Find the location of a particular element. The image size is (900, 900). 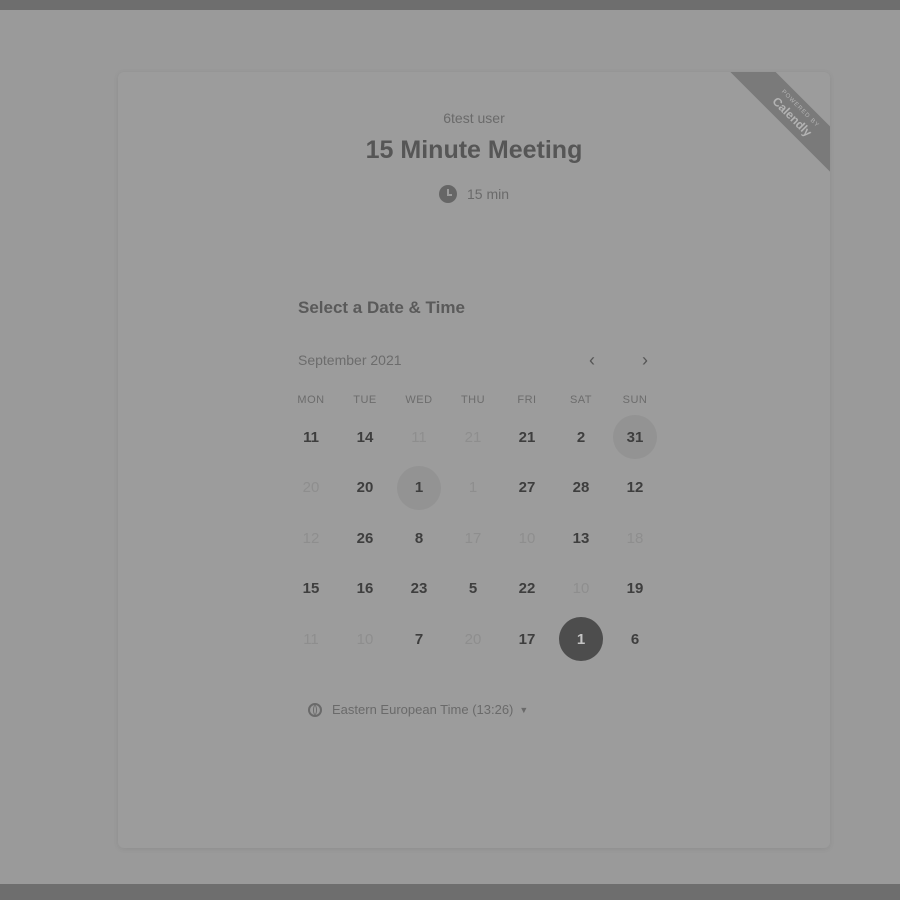

date-cell: 16 is located at coordinates (365, 589).